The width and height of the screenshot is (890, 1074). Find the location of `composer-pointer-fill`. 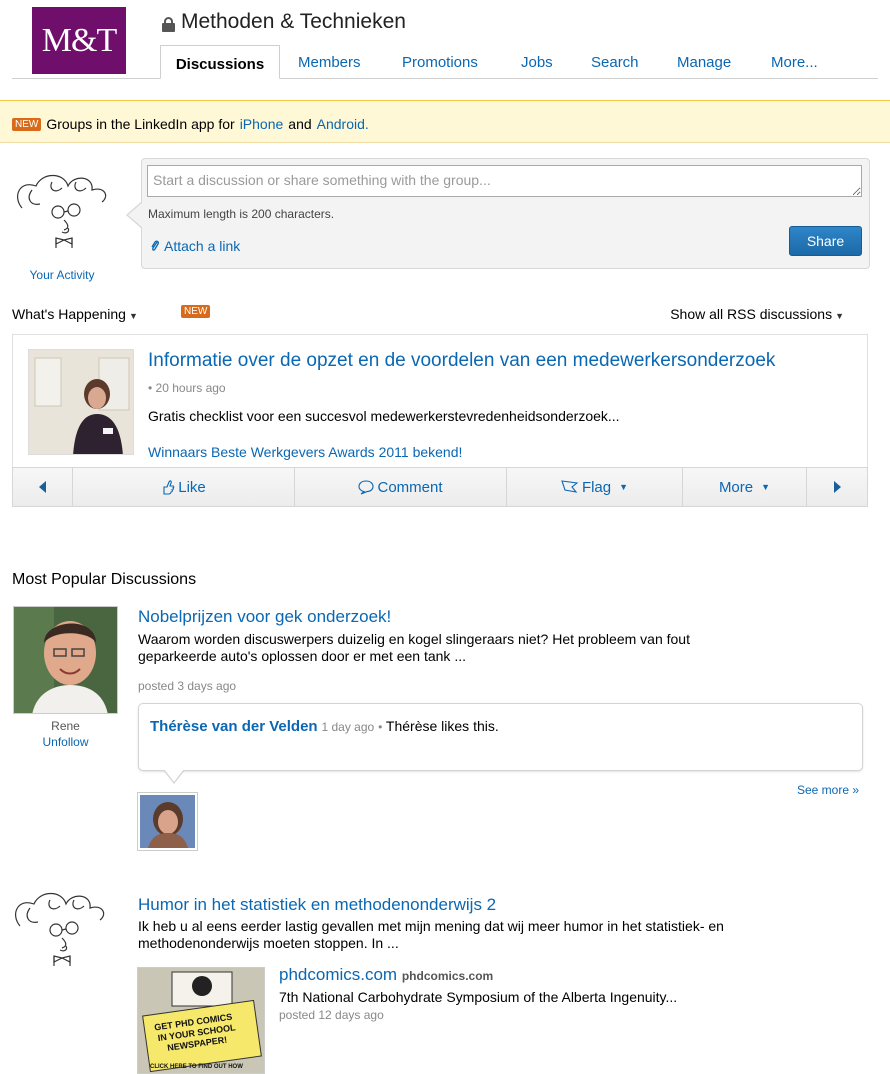

composer-pointer-fill is located at coordinates (135, 215).